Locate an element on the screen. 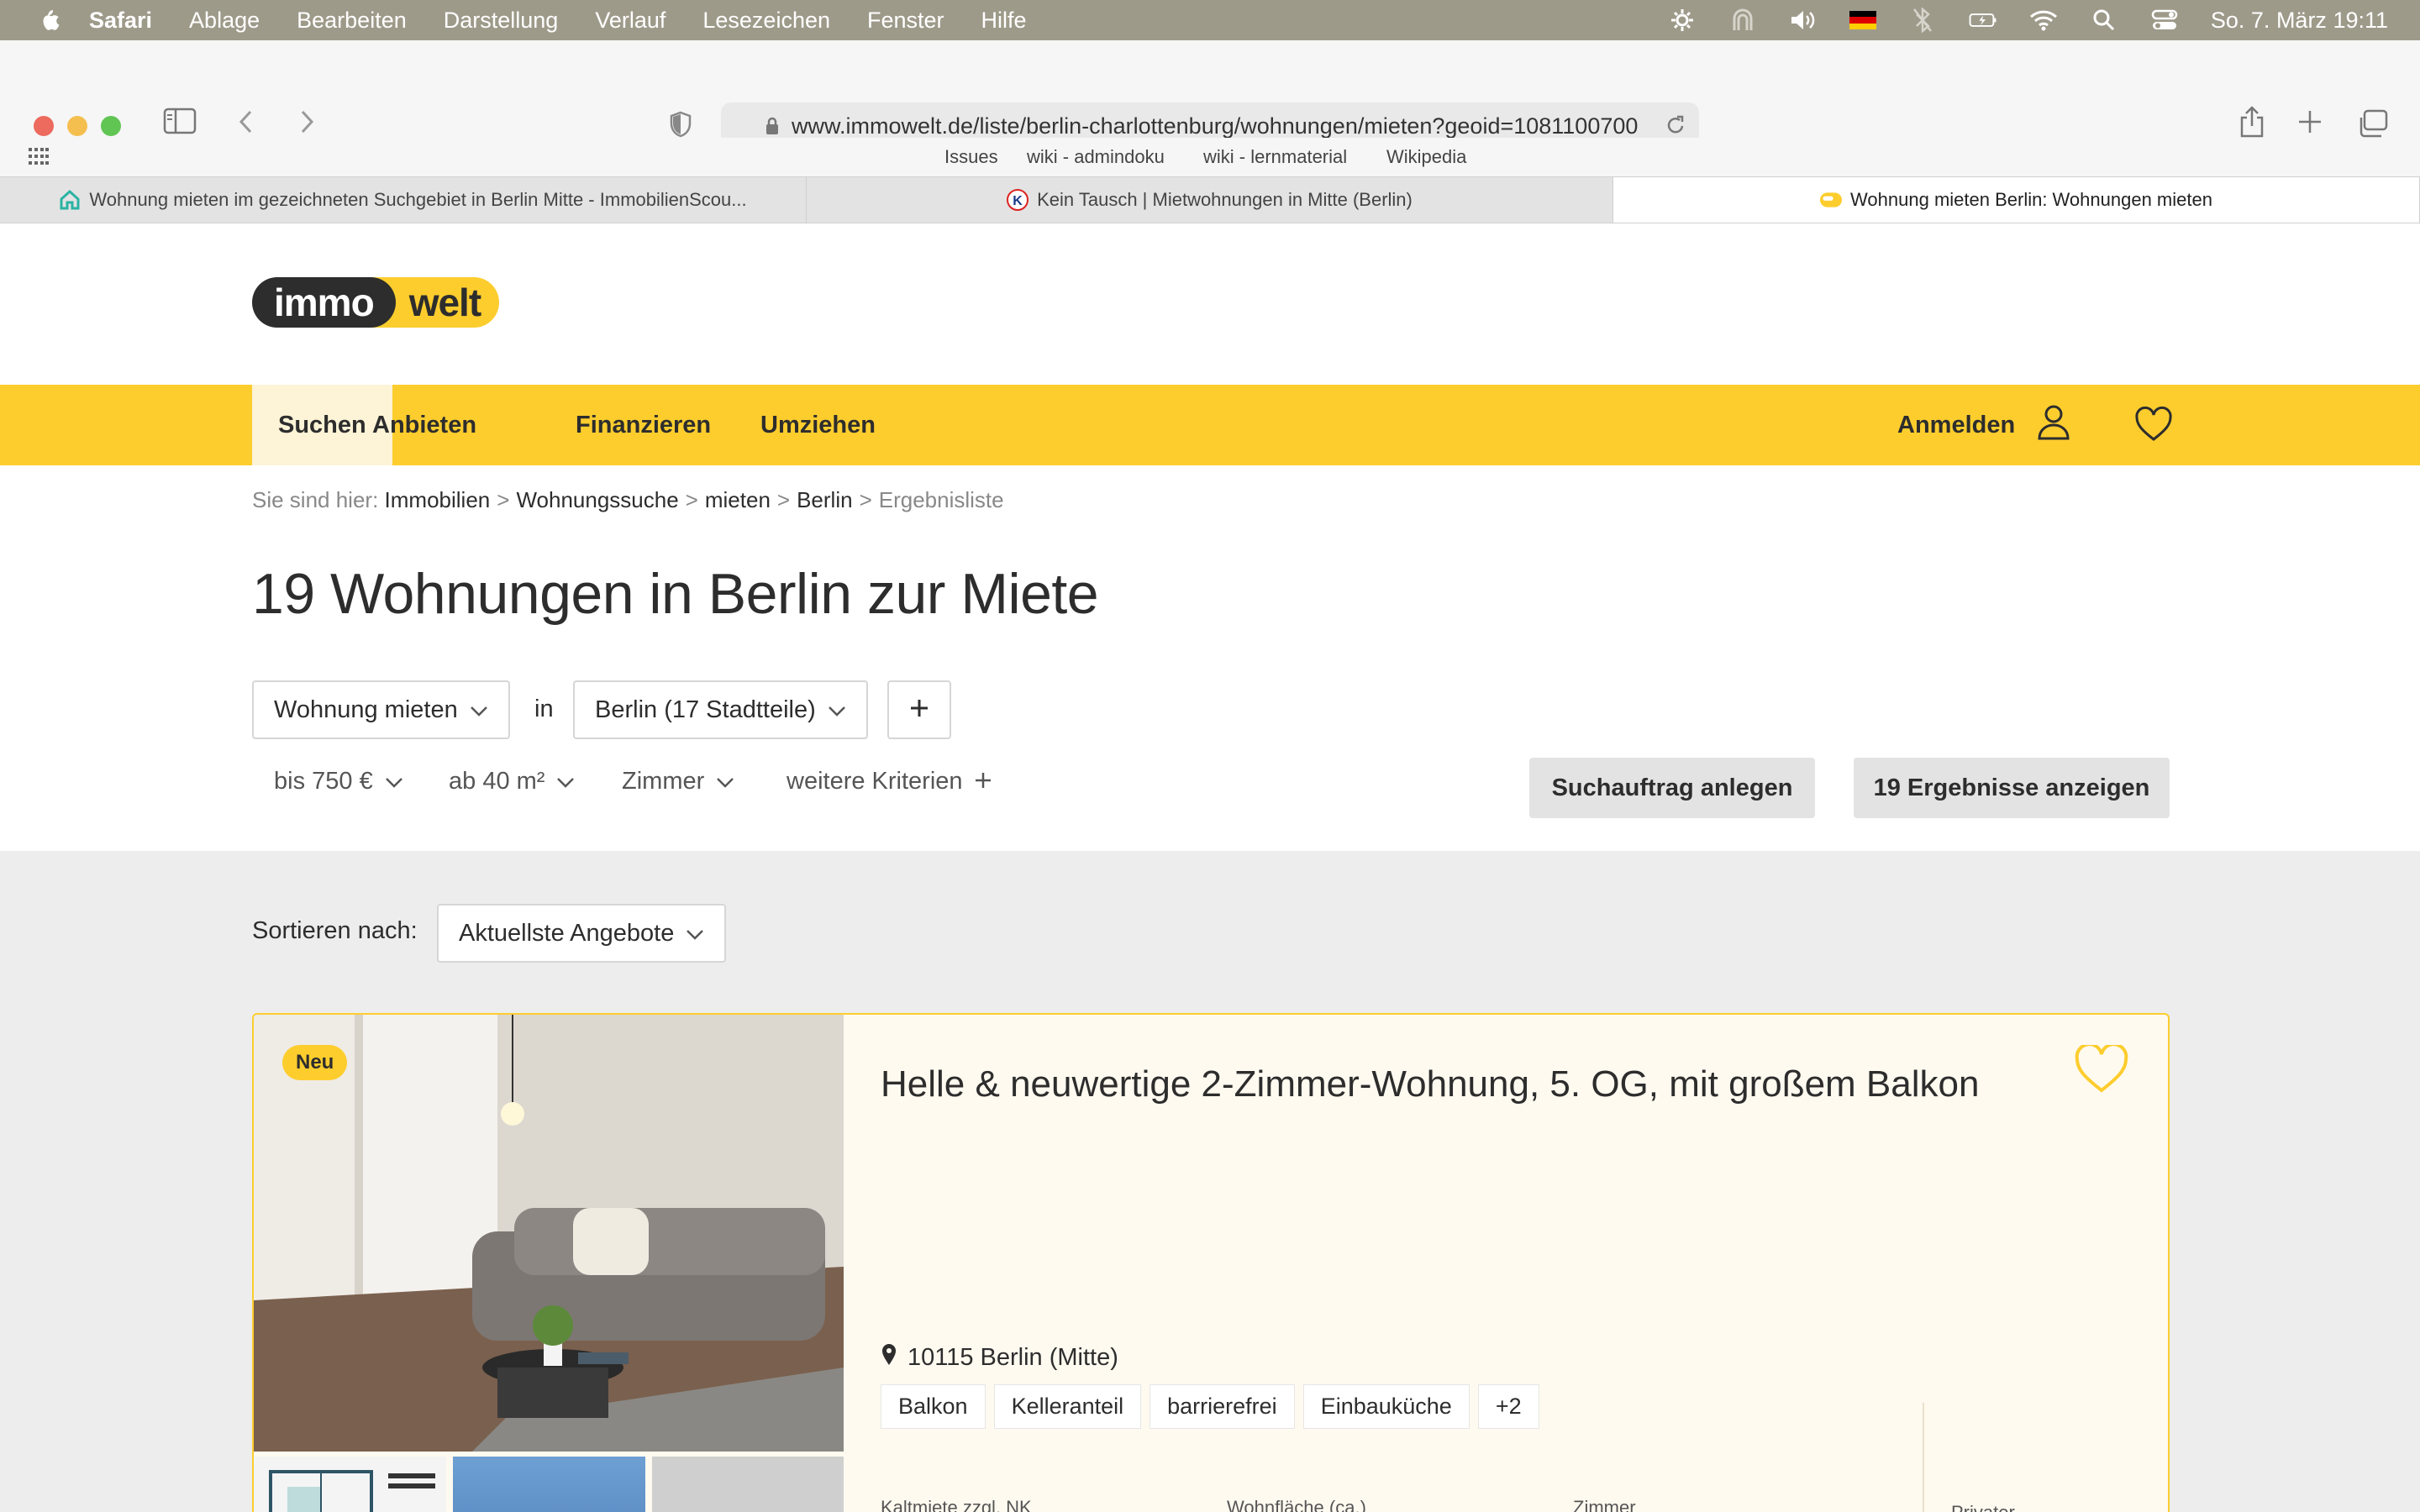 Image resolution: width=2420 pixels, height=1512 pixels. menu-darstellung: Darstellung is located at coordinates (501, 21).